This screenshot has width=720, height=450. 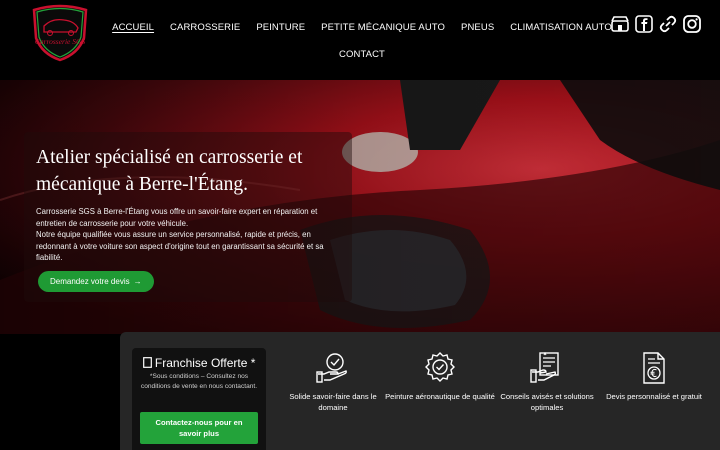 I want to click on request-quote-button: Demandez votre devis →, so click(x=96, y=281).